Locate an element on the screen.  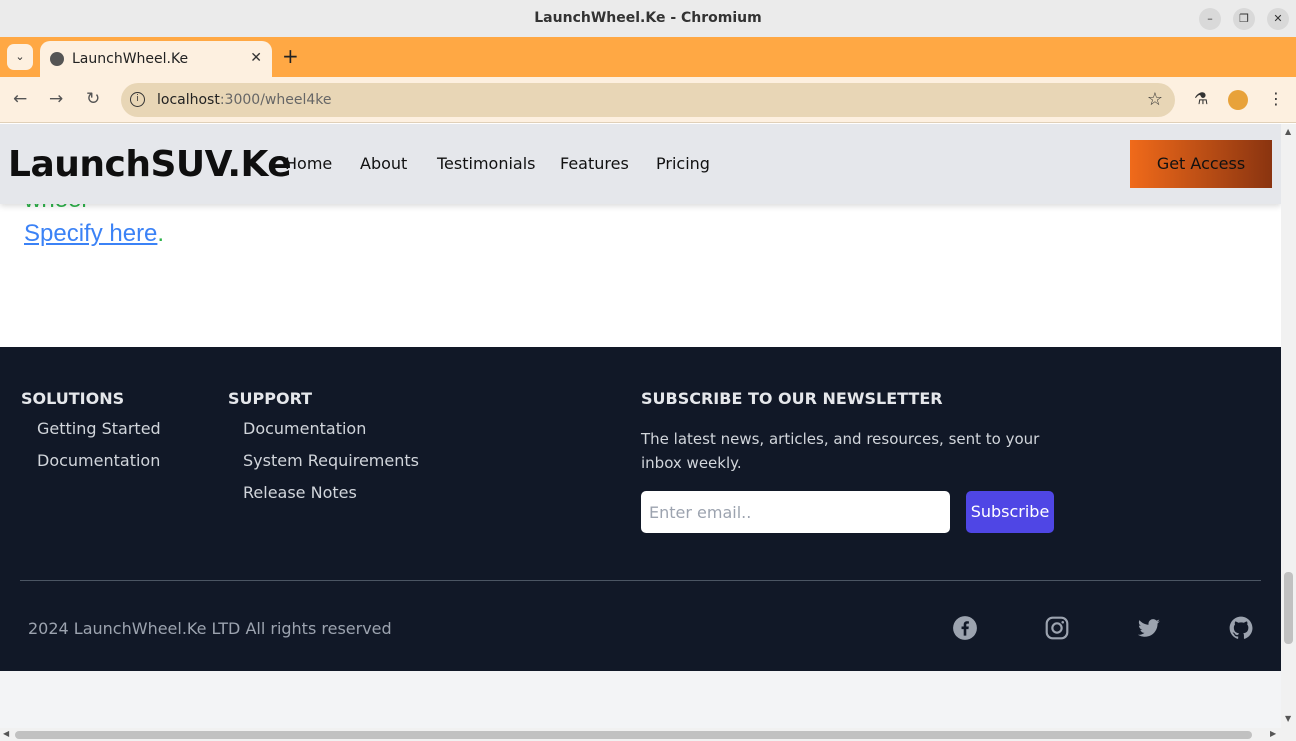
footer-link-system-requirements: System Requirements is located at coordinates (331, 460).